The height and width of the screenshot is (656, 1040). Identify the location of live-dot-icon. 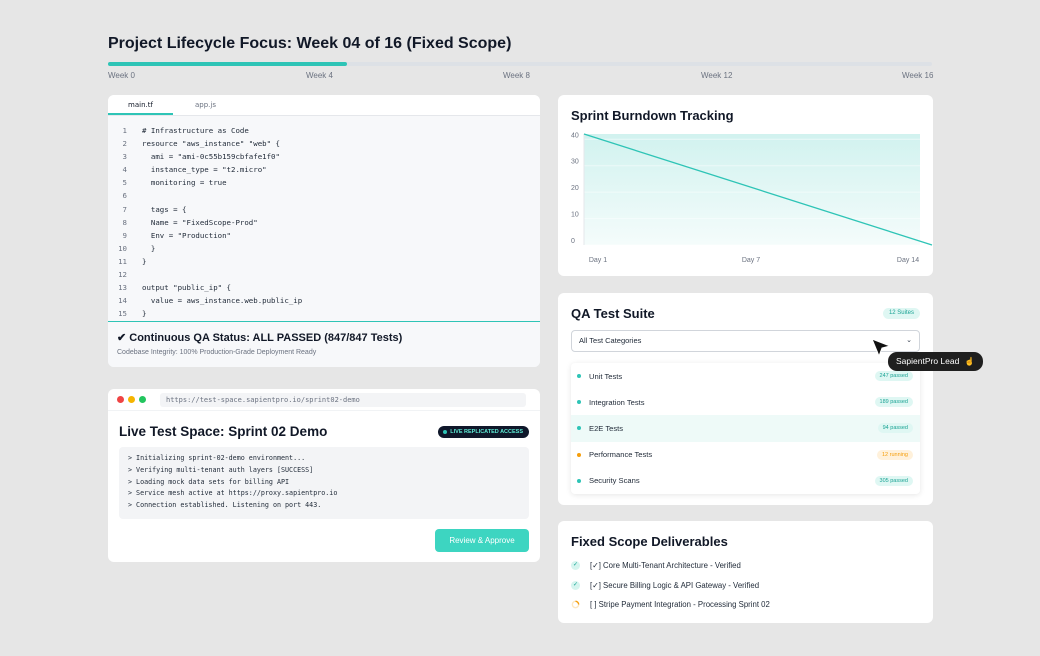
(445, 431).